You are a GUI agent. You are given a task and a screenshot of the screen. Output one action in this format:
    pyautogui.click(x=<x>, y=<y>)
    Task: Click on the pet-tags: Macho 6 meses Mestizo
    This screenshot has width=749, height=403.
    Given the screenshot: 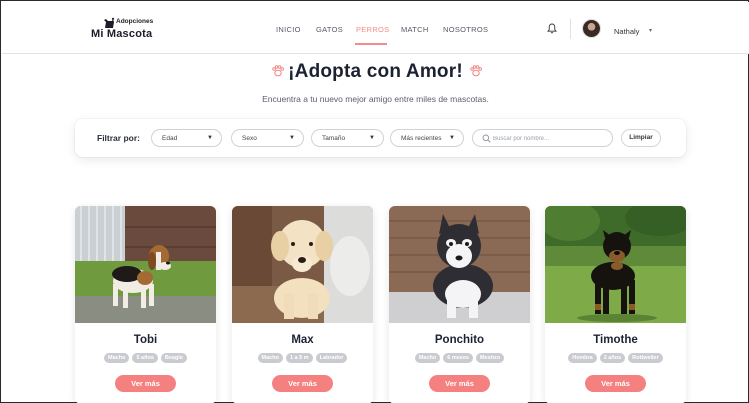 What is the action you would take?
    pyautogui.click(x=459, y=358)
    